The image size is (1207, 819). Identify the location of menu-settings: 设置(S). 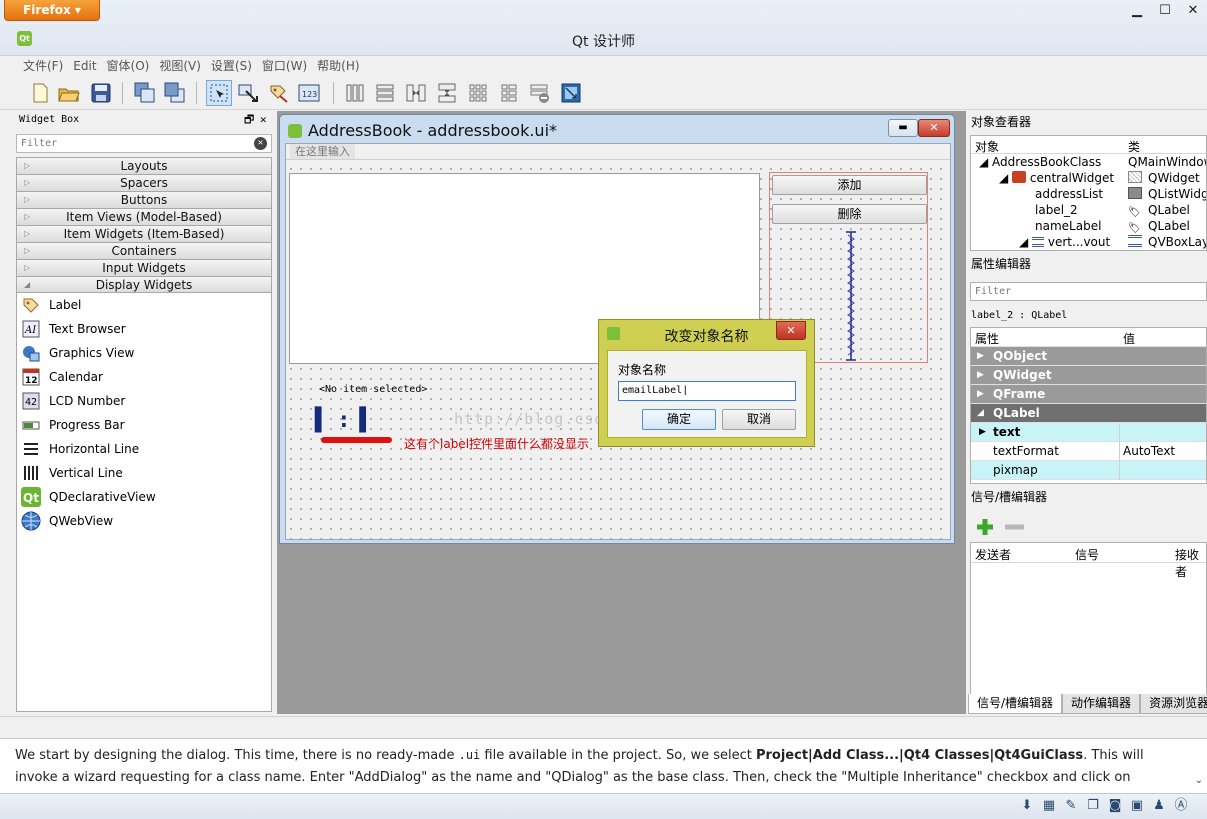
(231, 66).